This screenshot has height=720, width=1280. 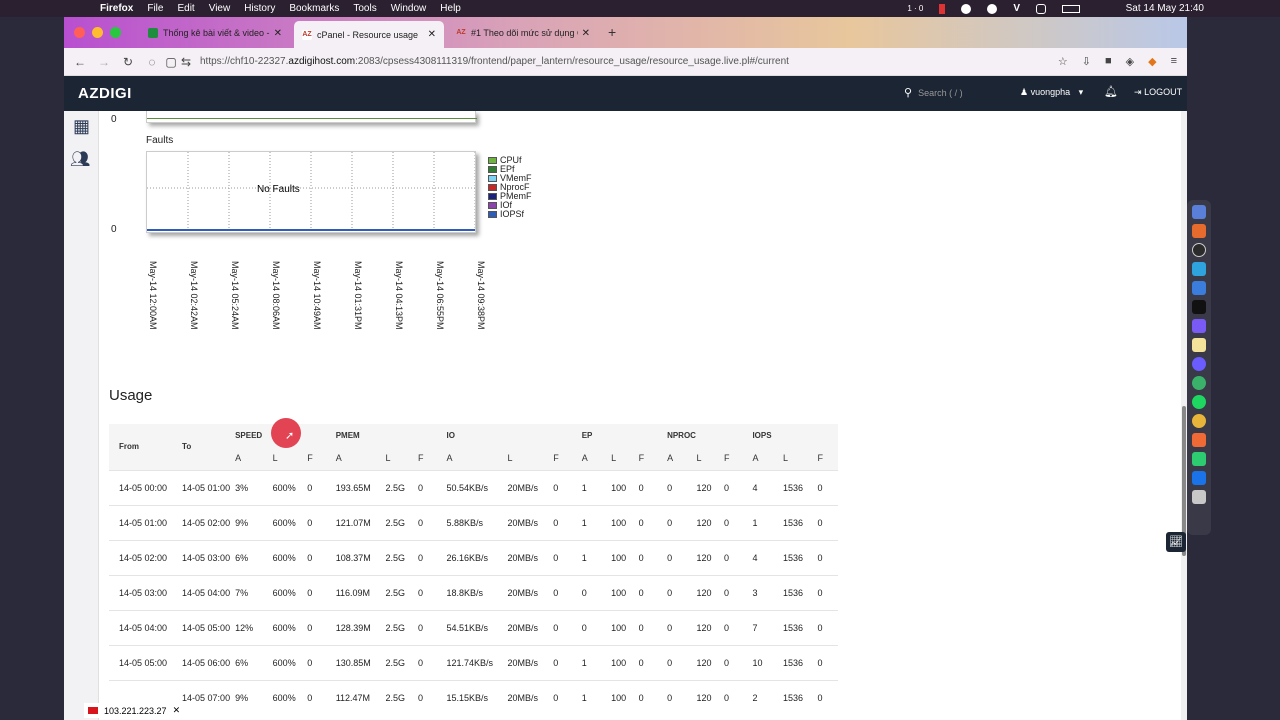 What do you see at coordinates (177, 710) in the screenshot?
I see `close-icon: ✕` at bounding box center [177, 710].